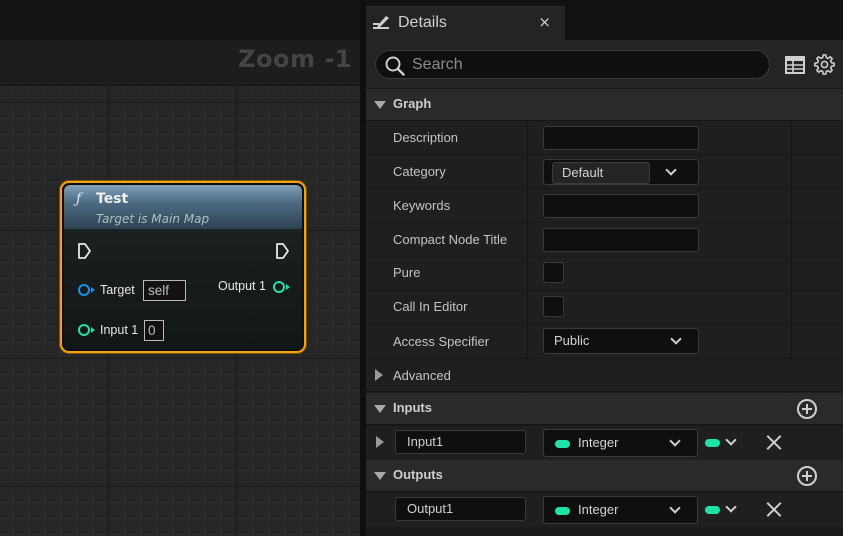  Describe the element at coordinates (544, 22) in the screenshot. I see `close-icon: ×` at that location.